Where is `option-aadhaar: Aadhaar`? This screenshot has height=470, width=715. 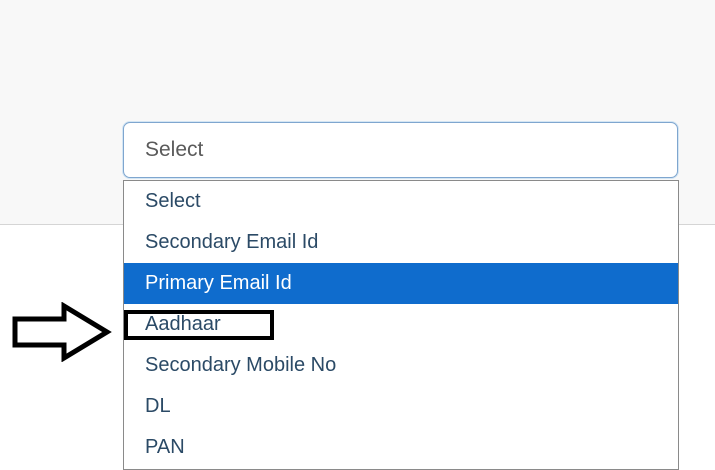
option-aadhaar: Aadhaar is located at coordinates (401, 324).